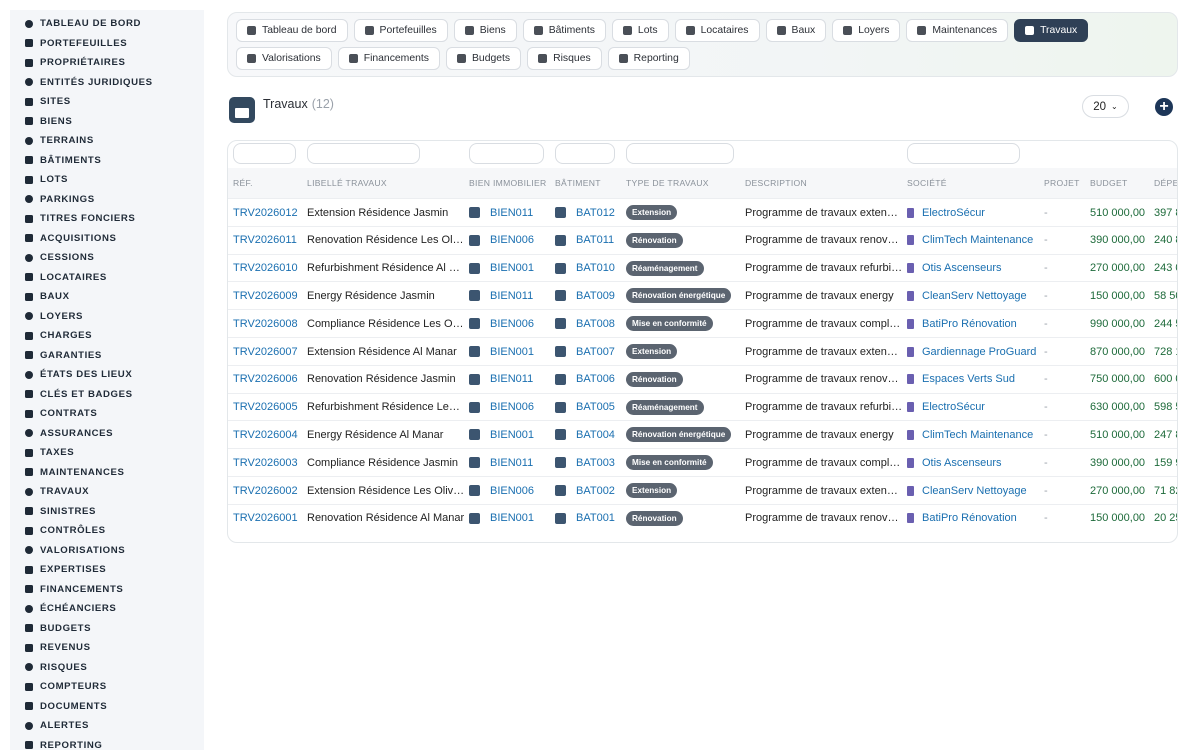 The image size is (1200, 750). Describe the element at coordinates (389, 58) in the screenshot. I see `tab-financements: Financements` at that location.